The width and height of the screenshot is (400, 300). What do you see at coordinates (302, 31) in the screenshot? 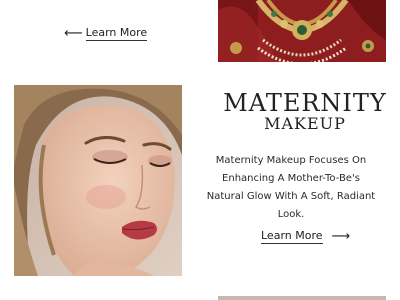
I see `bridal-jewelry-image` at bounding box center [302, 31].